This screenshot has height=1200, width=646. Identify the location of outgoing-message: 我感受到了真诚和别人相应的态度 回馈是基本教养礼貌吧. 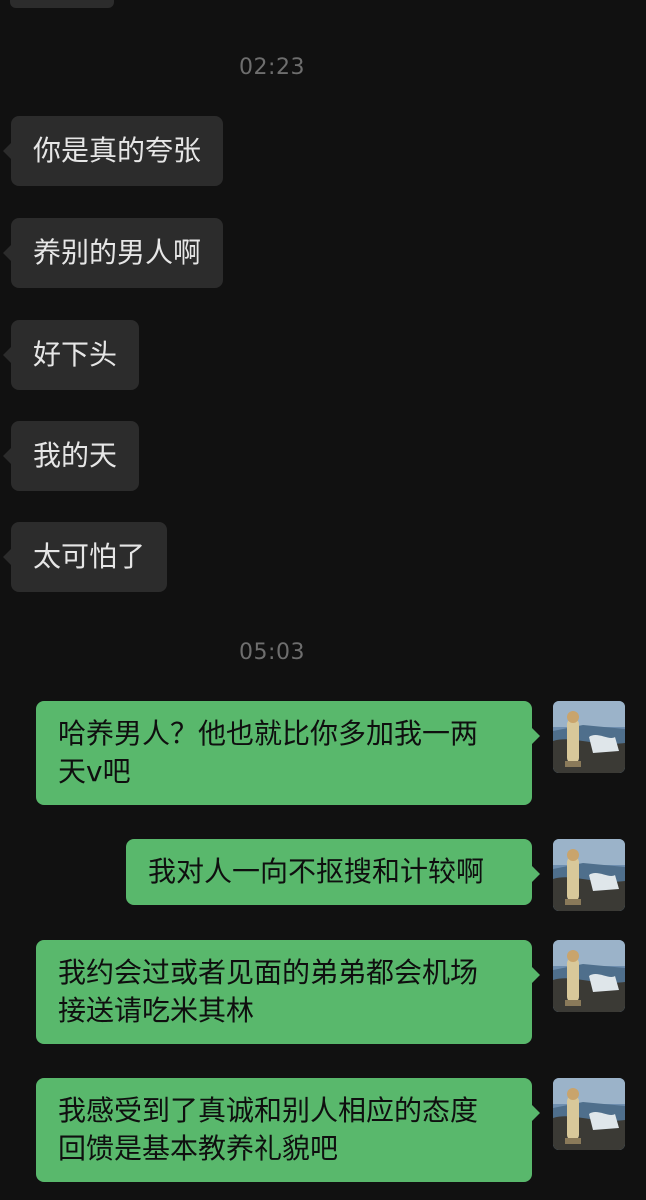
(288, 1130).